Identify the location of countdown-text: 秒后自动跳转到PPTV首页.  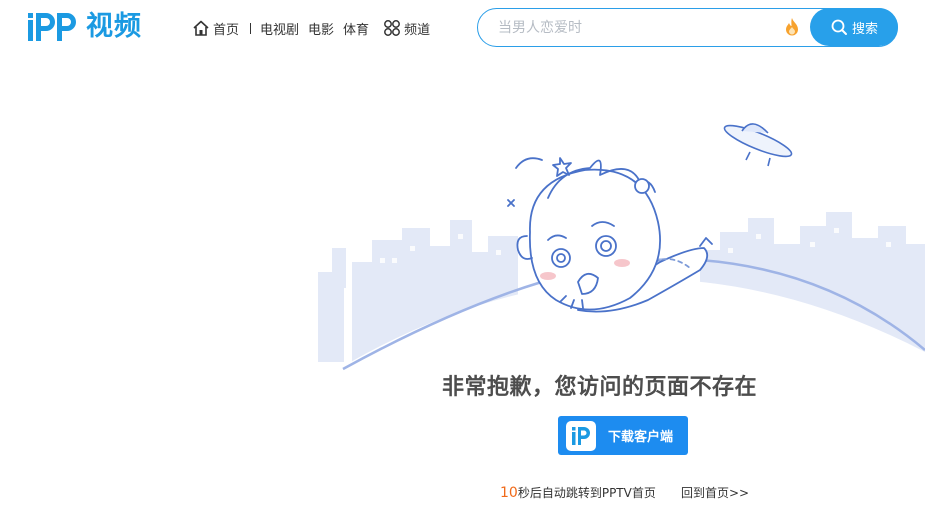
(586, 493).